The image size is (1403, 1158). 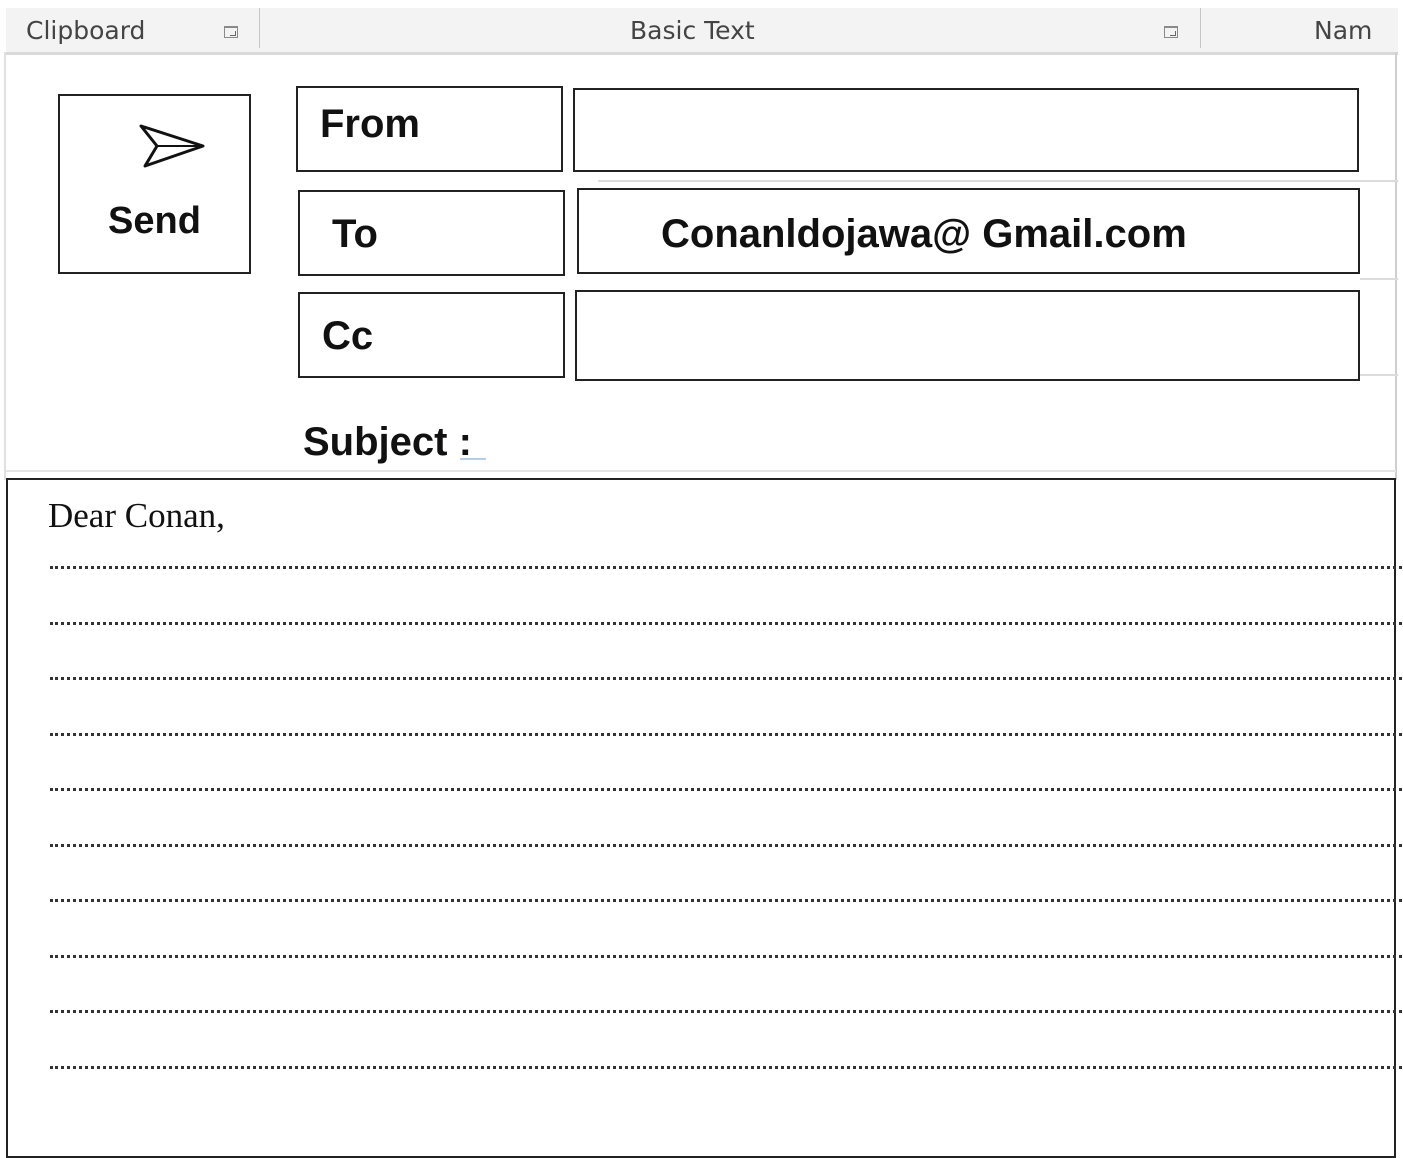 What do you see at coordinates (967, 335) in the screenshot?
I see `cc-field` at bounding box center [967, 335].